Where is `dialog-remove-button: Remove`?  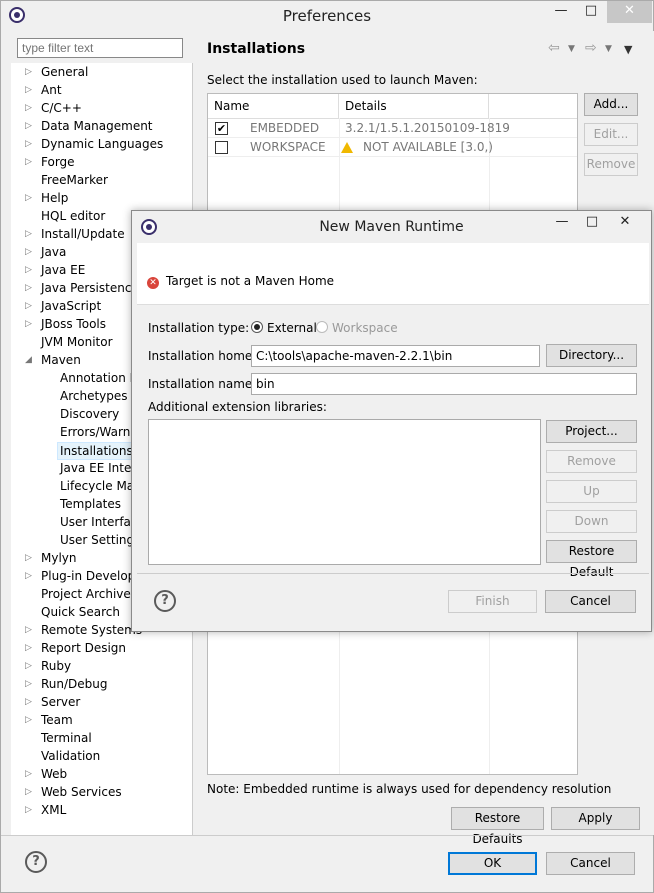
dialog-remove-button: Remove is located at coordinates (591, 461).